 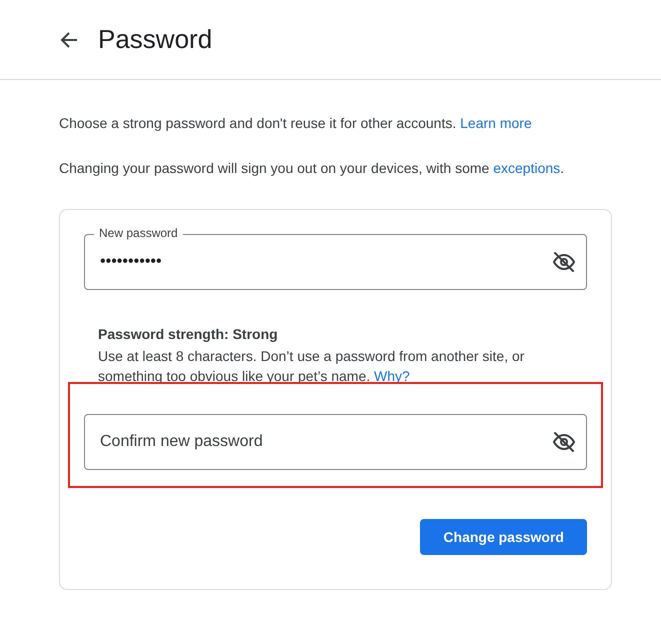 I want to click on notice-text: Changing your password will sign you out on your devices, with some exceptions., so click(x=312, y=168).